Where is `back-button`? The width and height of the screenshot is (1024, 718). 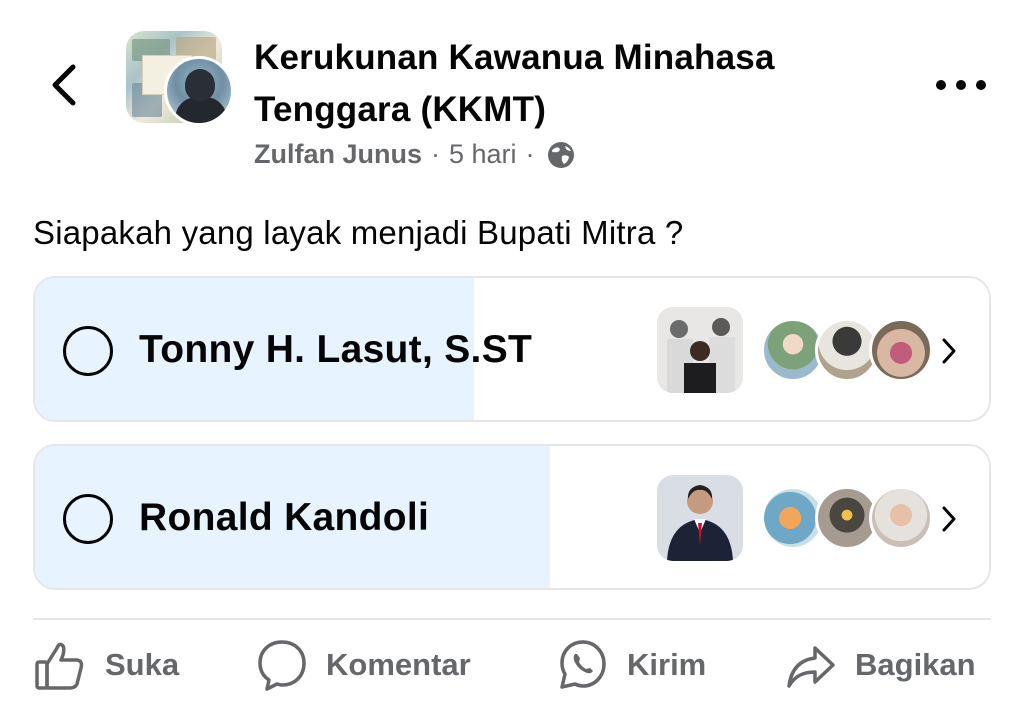 back-button is located at coordinates (64, 85).